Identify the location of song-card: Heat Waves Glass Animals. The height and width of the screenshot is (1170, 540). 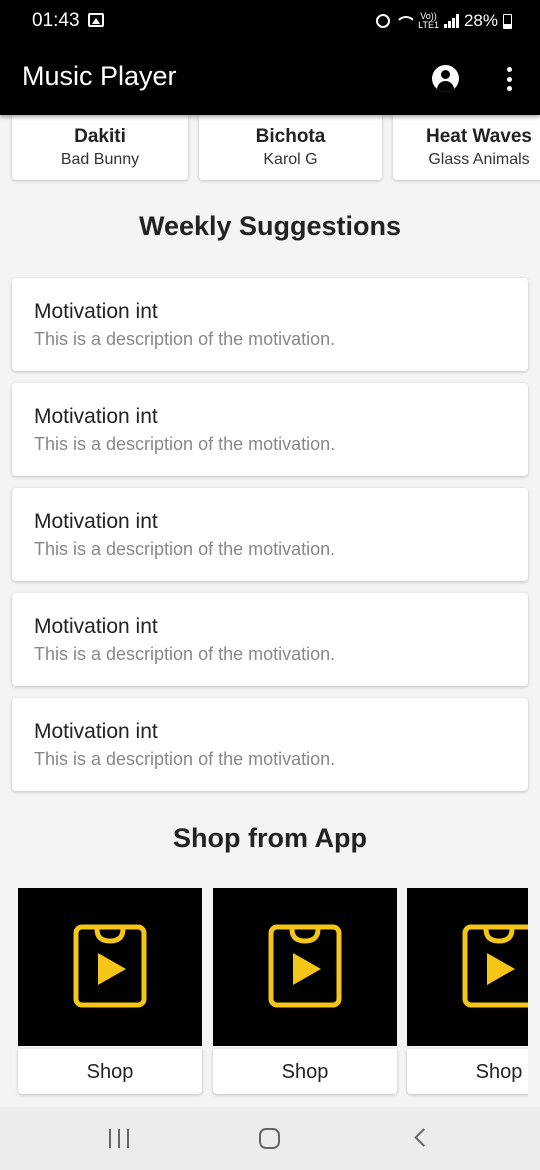
(466, 147).